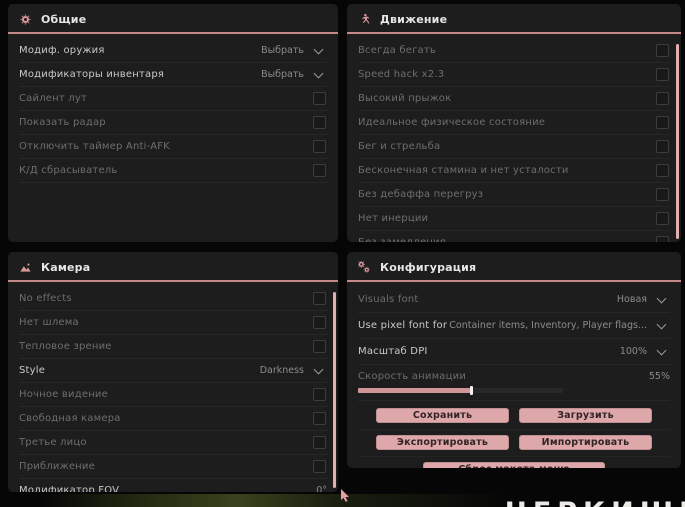 Image resolution: width=685 pixels, height=507 pixels. I want to click on row-label: Свободная камера, so click(70, 418).